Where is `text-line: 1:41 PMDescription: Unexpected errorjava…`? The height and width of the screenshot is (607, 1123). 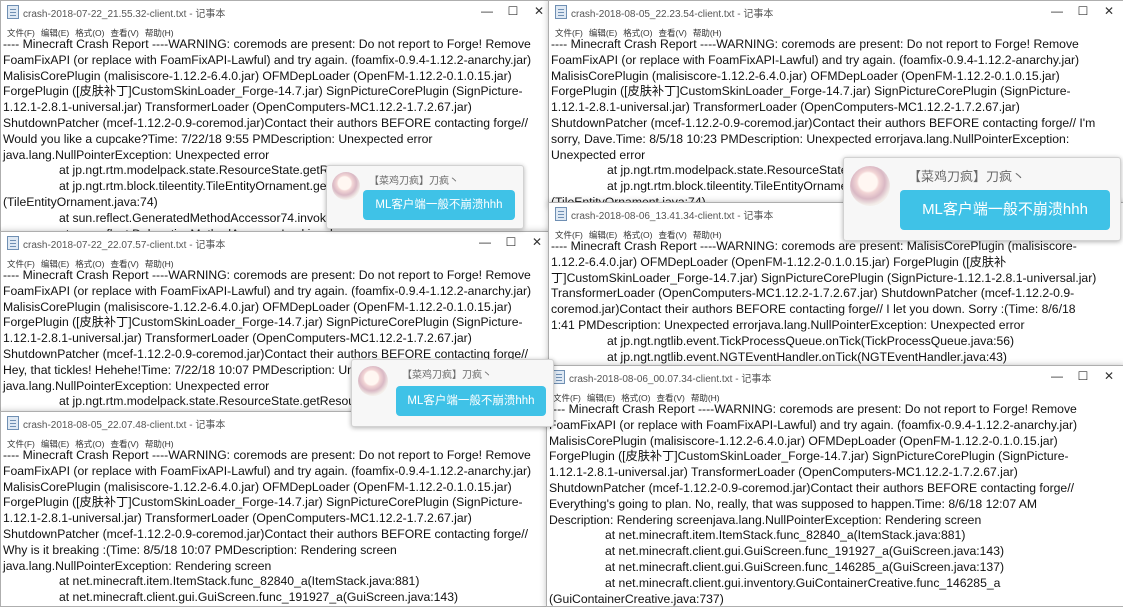
text-line: 1:41 PMDescription: Unexpected errorjava… is located at coordinates (788, 324).